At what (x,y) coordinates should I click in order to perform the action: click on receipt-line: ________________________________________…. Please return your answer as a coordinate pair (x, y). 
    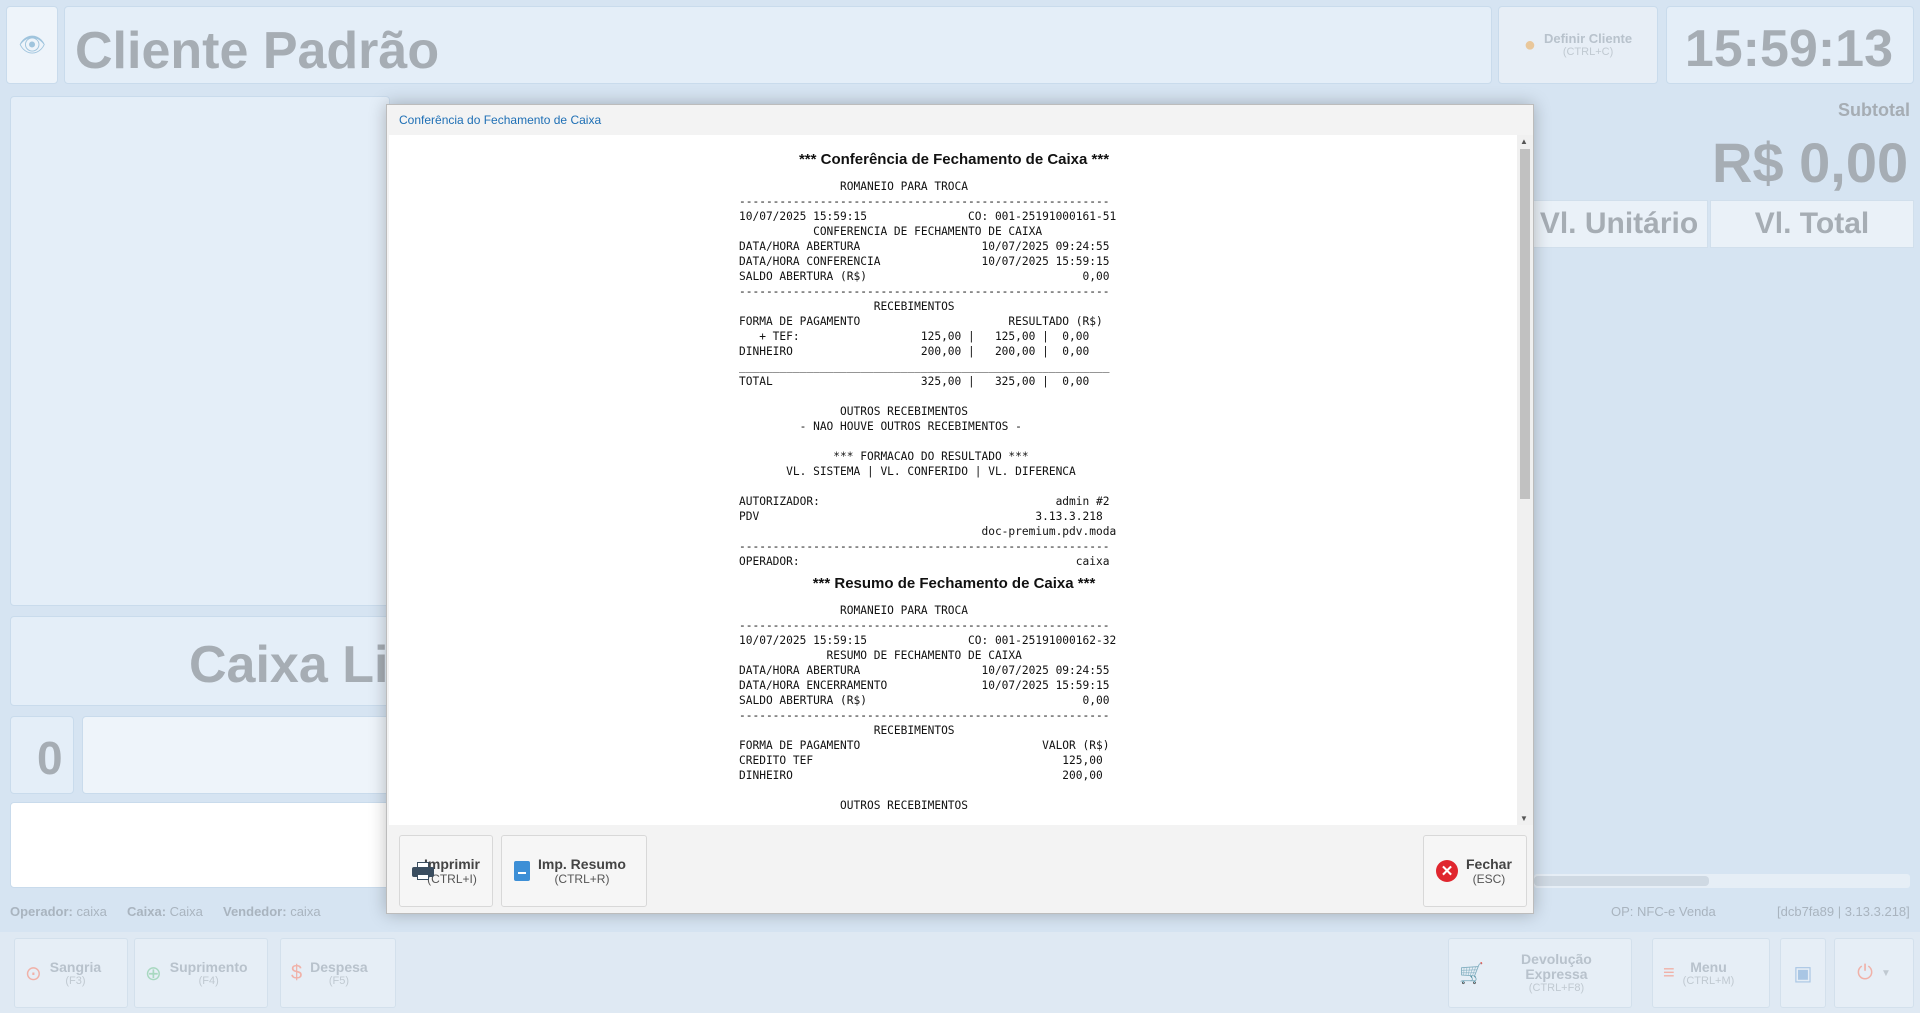
    Looking at the image, I should click on (924, 366).